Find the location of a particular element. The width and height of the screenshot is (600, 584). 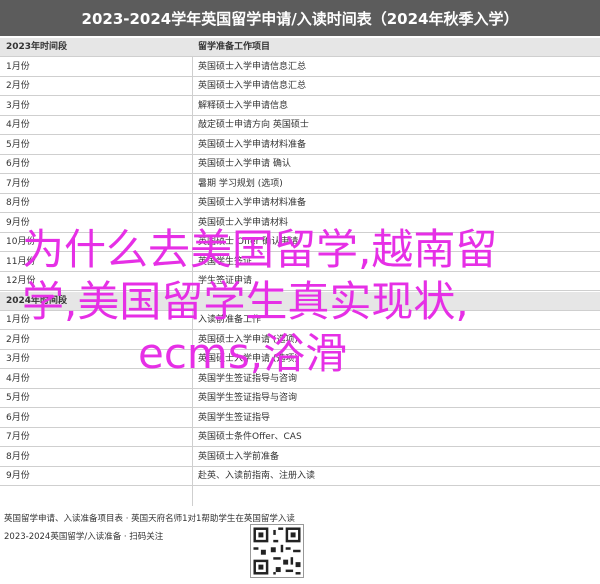

table-row: 7月份 英国硕士条件Offer、CAS is located at coordinates (300, 437).